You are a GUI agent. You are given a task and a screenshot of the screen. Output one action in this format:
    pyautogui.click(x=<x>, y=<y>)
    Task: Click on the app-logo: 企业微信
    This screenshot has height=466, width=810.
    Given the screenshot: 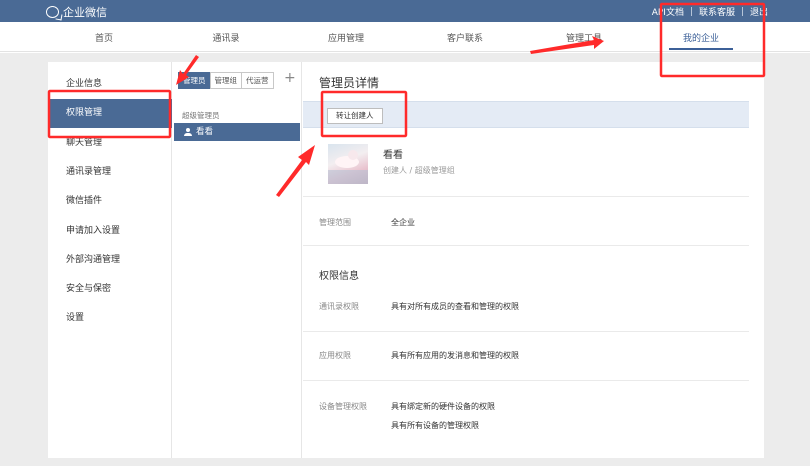 What is the action you would take?
    pyautogui.click(x=76, y=12)
    